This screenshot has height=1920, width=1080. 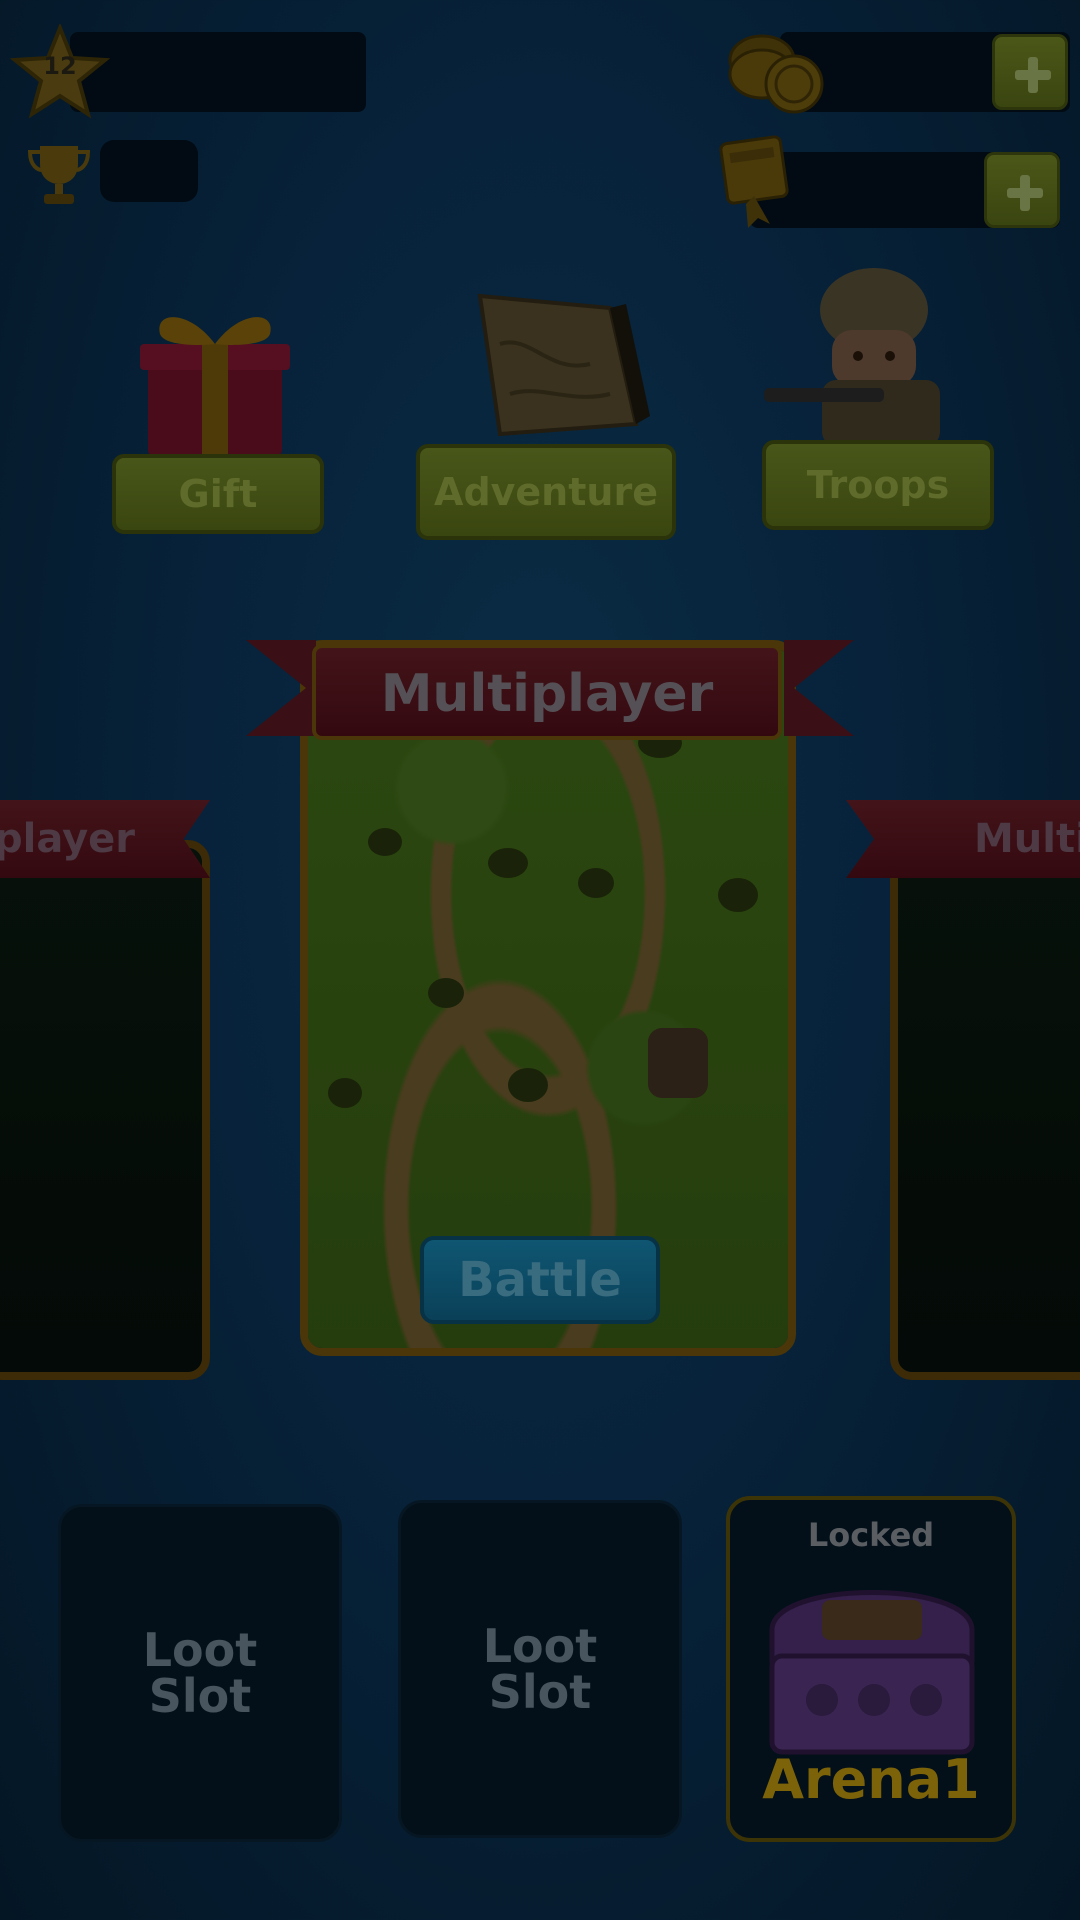 I want to click on trophy-count, so click(x=149, y=171).